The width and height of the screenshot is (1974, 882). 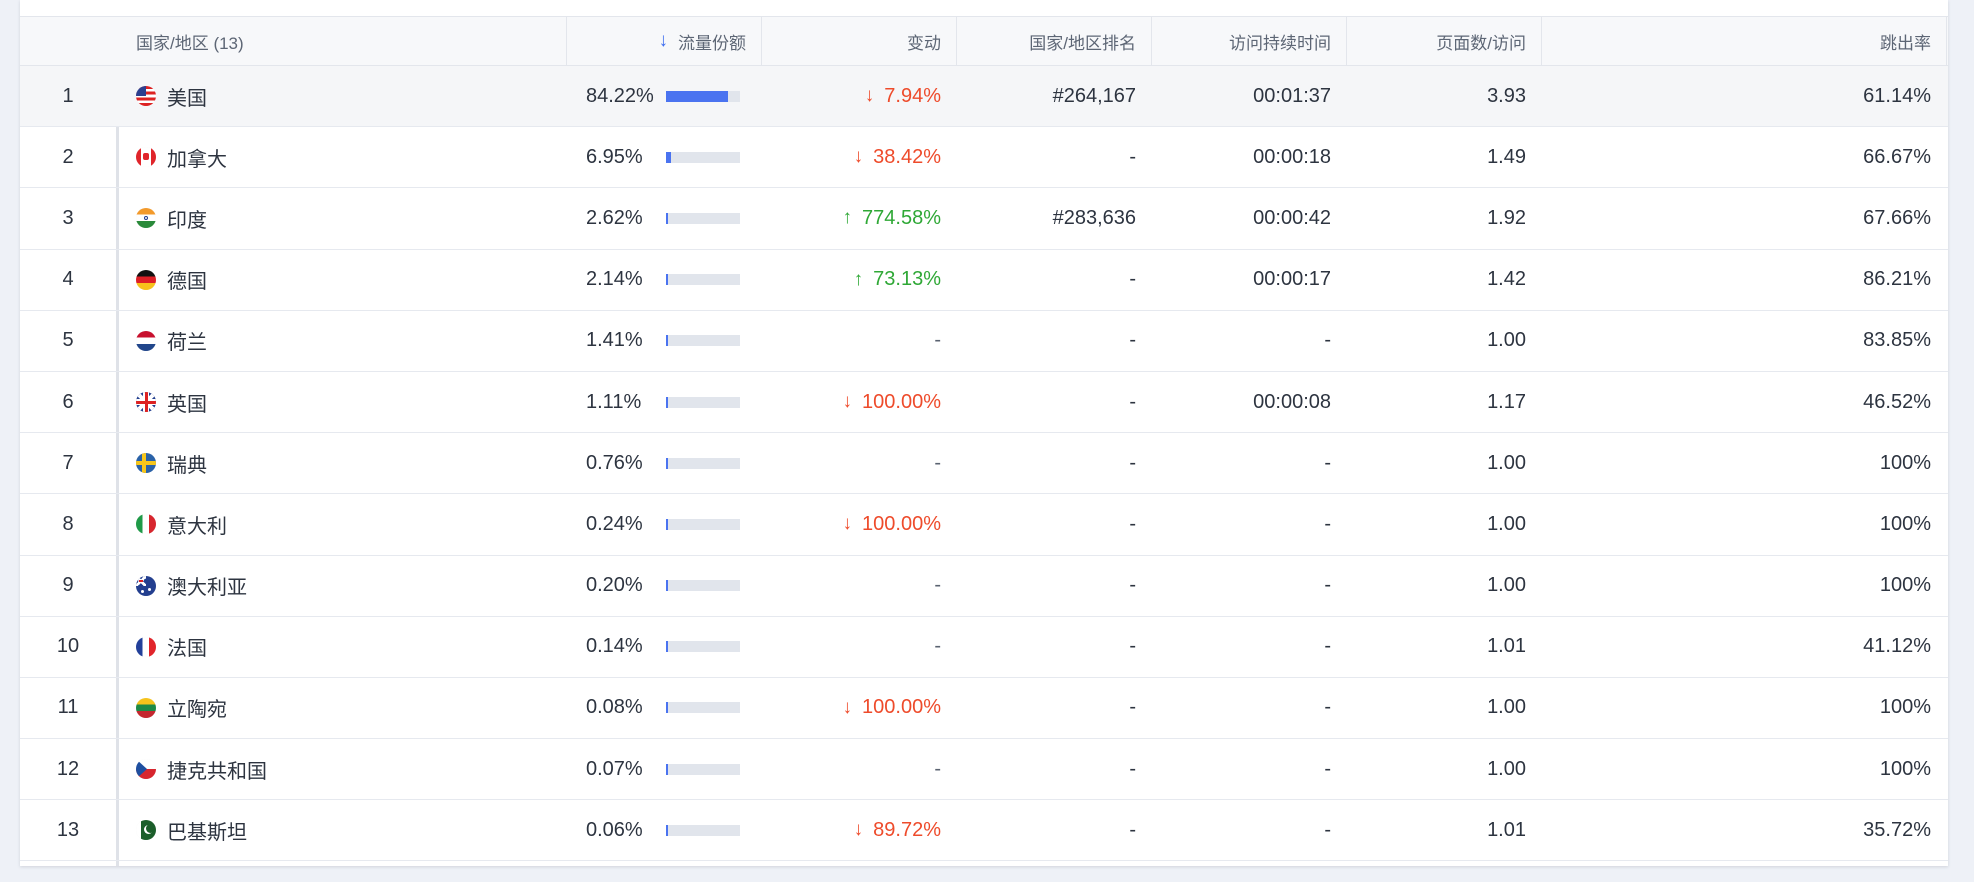 I want to click on row-traffic-share: 0.14%, so click(x=671, y=647).